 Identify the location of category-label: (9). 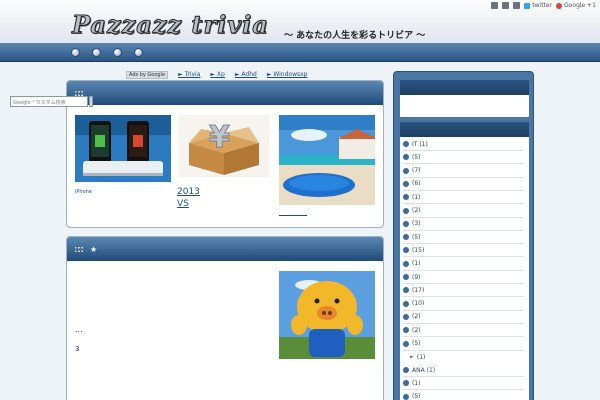
(416, 277).